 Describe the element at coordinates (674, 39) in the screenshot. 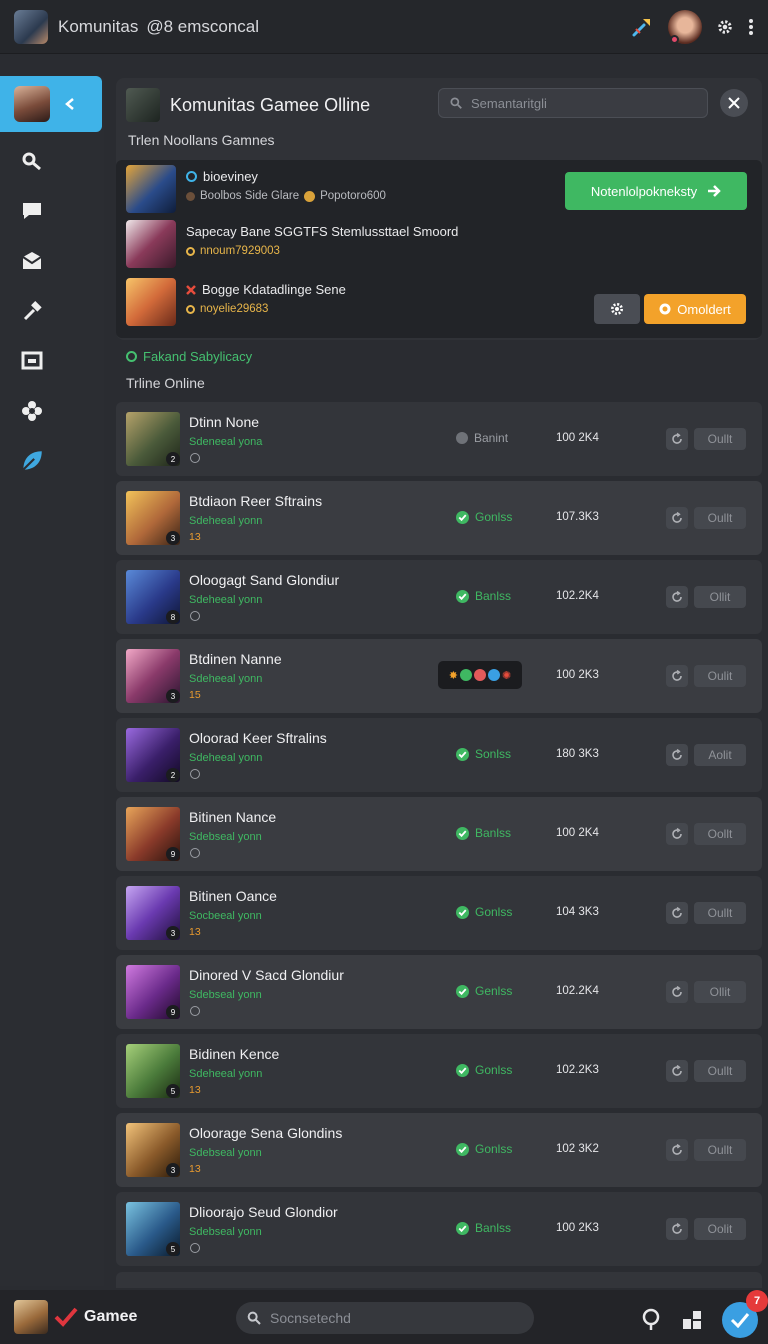

I see `notification-dot` at that location.